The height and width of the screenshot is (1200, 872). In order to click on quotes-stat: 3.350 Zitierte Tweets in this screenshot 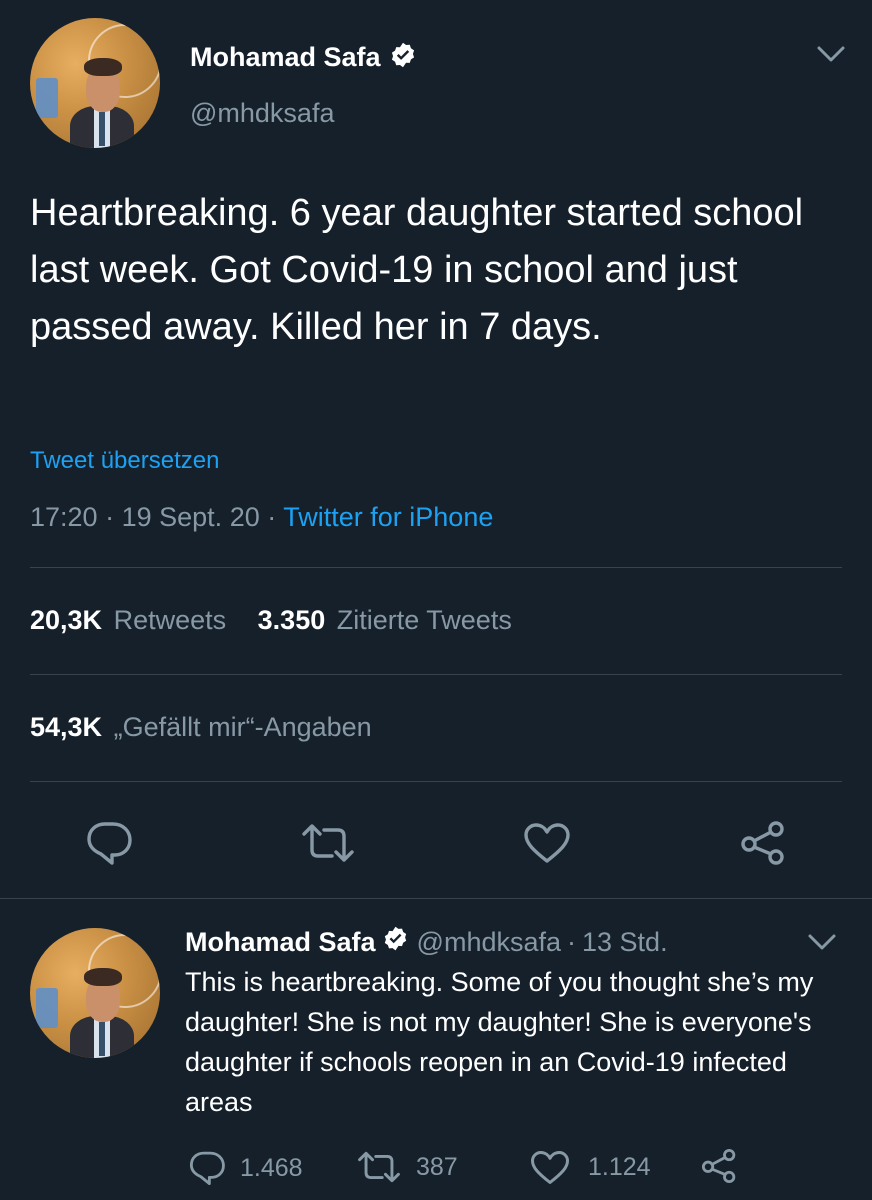, I will do `click(385, 620)`.